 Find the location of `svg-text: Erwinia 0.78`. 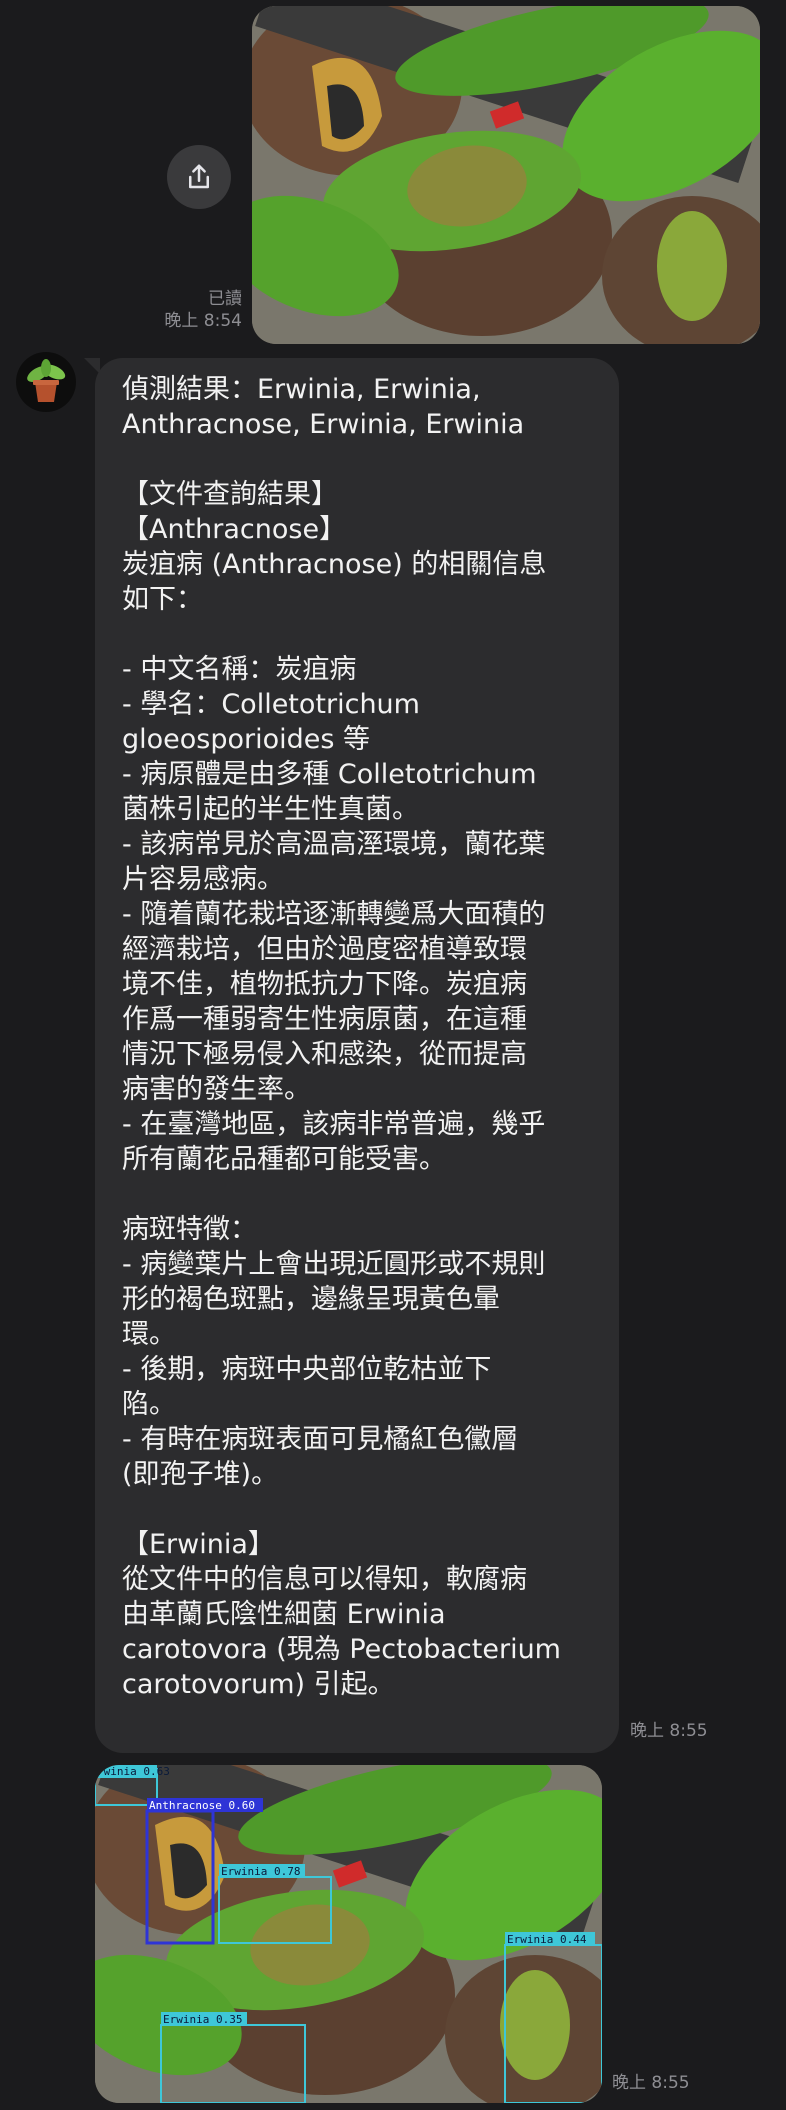

svg-text: Erwinia 0.78 is located at coordinates (260, 1871).